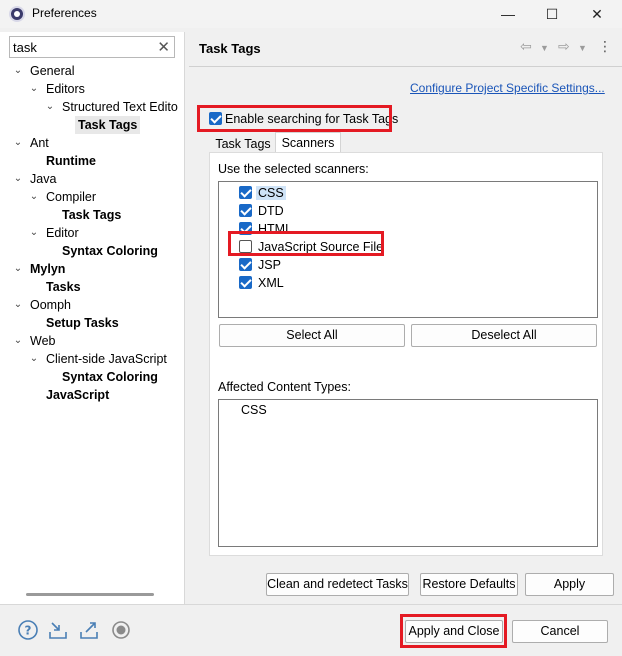 The image size is (622, 656). I want to click on tree-item-mylyn: Mylyn, so click(47, 269).